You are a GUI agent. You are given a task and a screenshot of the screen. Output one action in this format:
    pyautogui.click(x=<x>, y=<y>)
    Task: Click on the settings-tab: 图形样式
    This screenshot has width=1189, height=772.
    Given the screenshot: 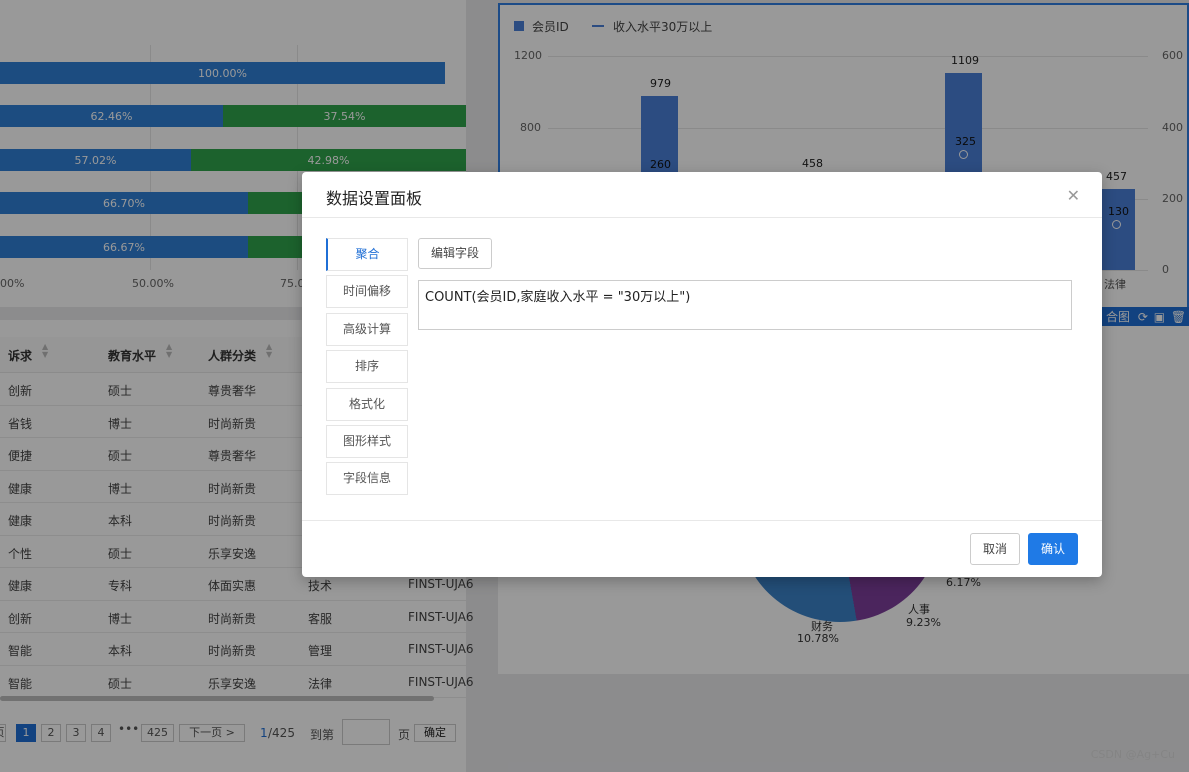 What is the action you would take?
    pyautogui.click(x=367, y=441)
    